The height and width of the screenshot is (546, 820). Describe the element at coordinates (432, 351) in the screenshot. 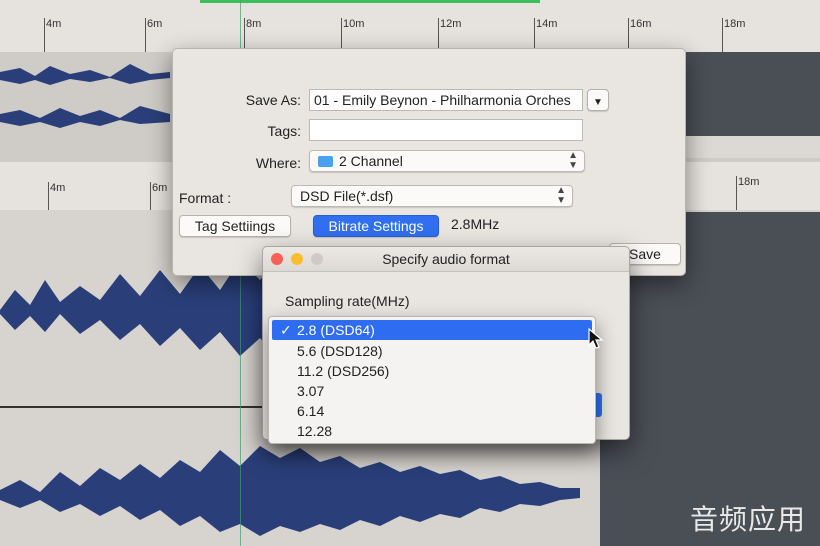

I see `menu-item: 5.6 (DSD128)` at that location.